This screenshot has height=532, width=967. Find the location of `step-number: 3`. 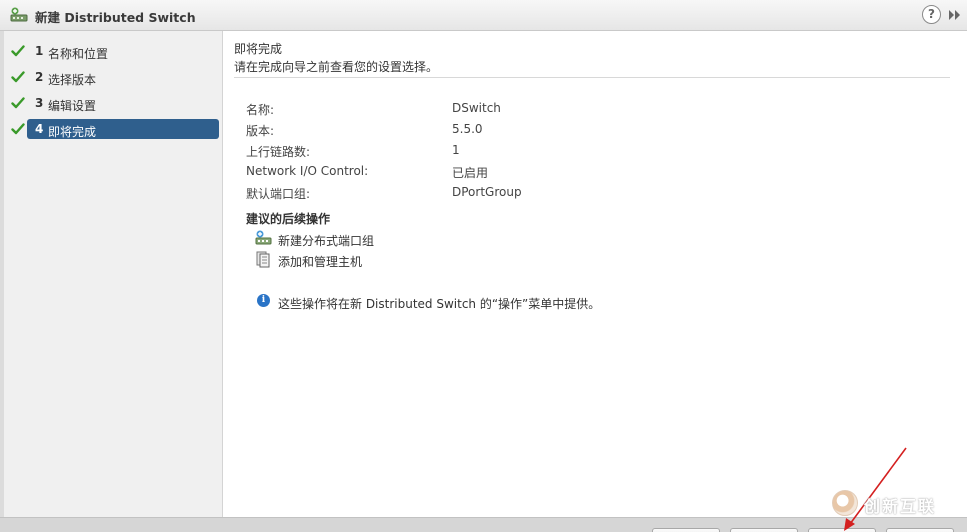

step-number: 3 is located at coordinates (39, 103).